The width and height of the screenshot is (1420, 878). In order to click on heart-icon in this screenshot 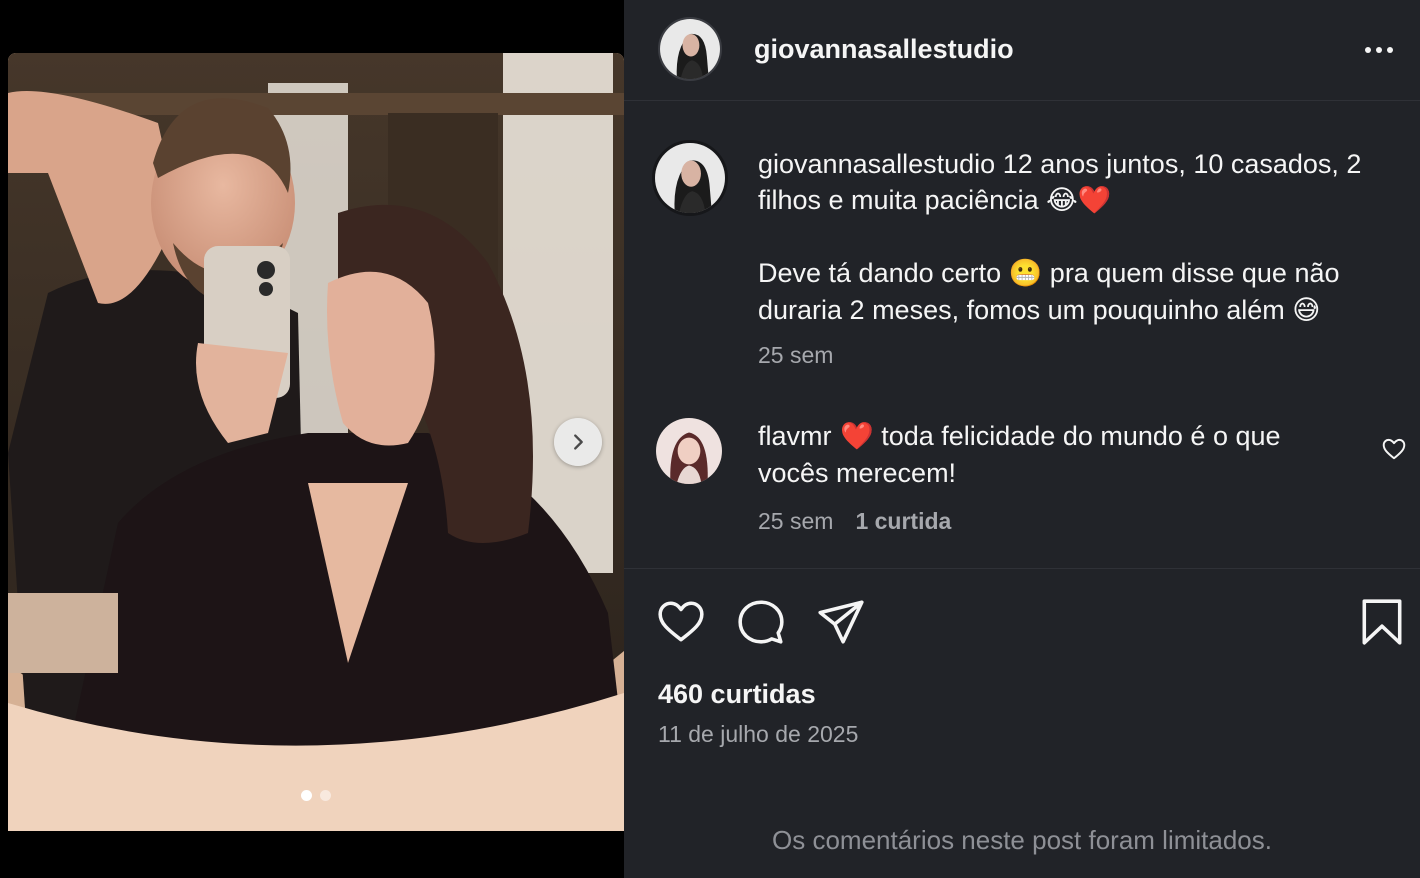, I will do `click(681, 621)`.